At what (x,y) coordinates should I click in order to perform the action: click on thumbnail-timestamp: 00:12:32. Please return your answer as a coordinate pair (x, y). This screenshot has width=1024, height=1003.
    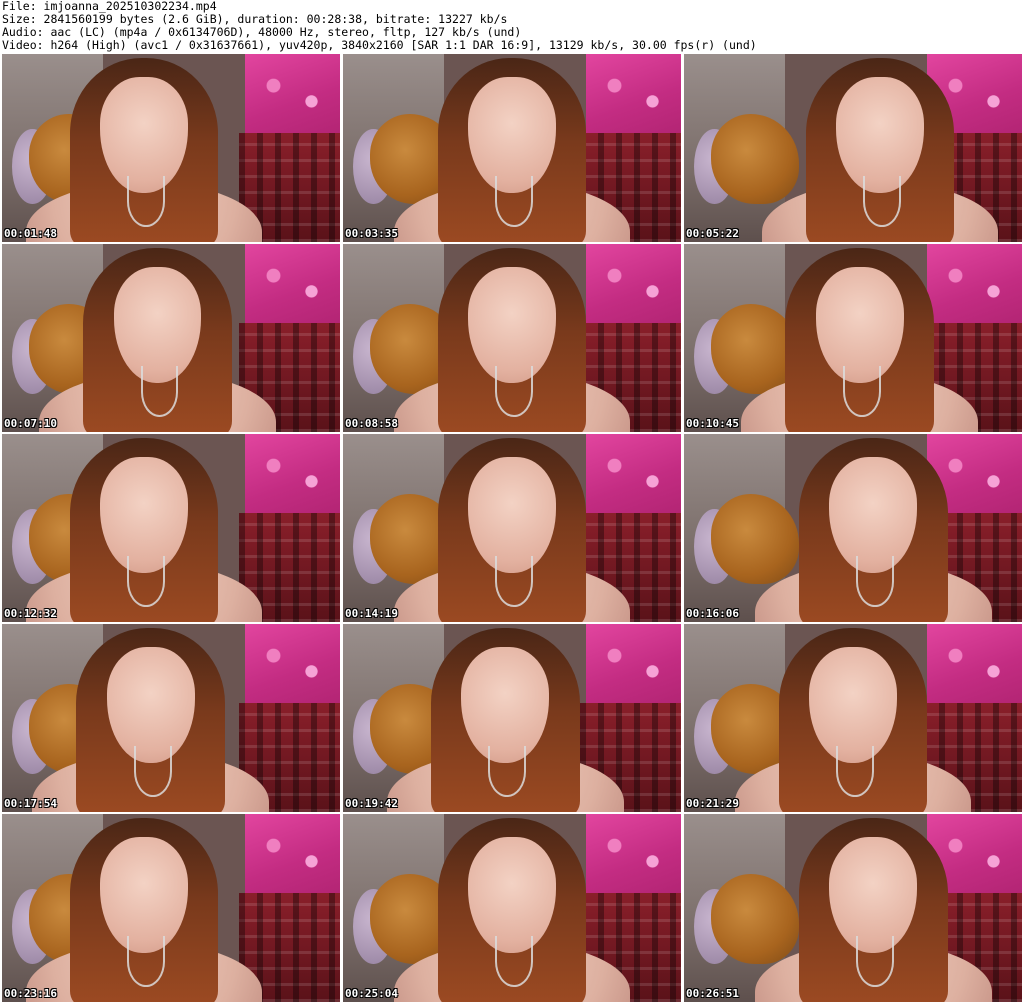
    Looking at the image, I should click on (30, 613).